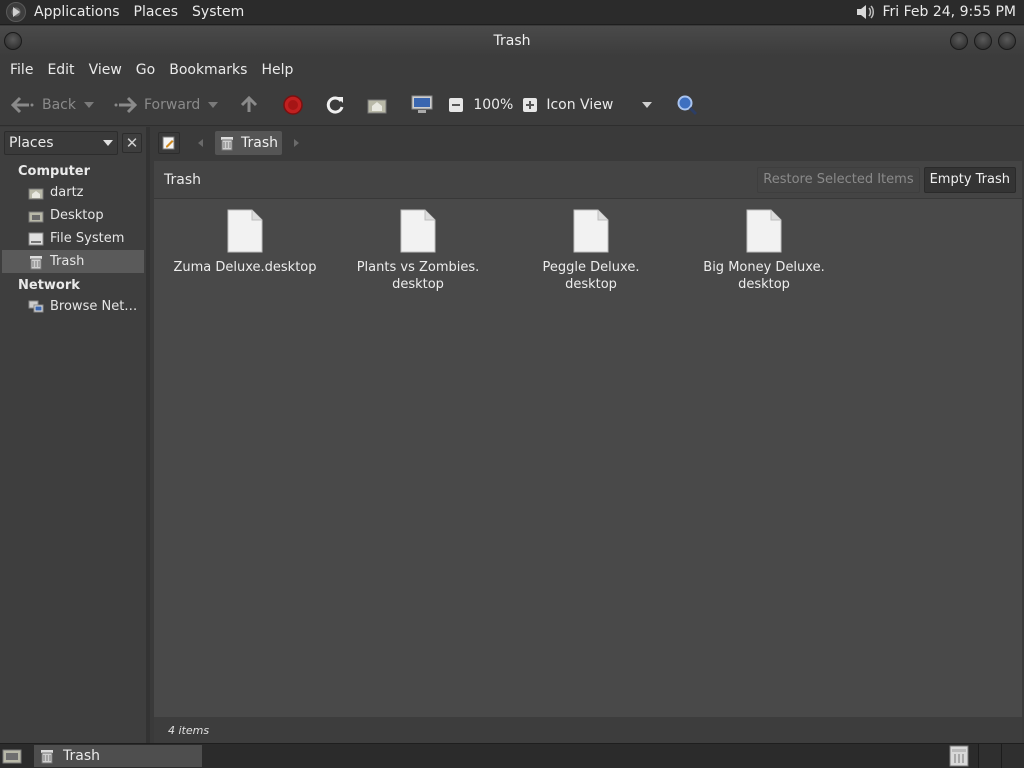  Describe the element at coordinates (245, 267) in the screenshot. I see `file-name: Zuma Deluxe.desktop` at that location.